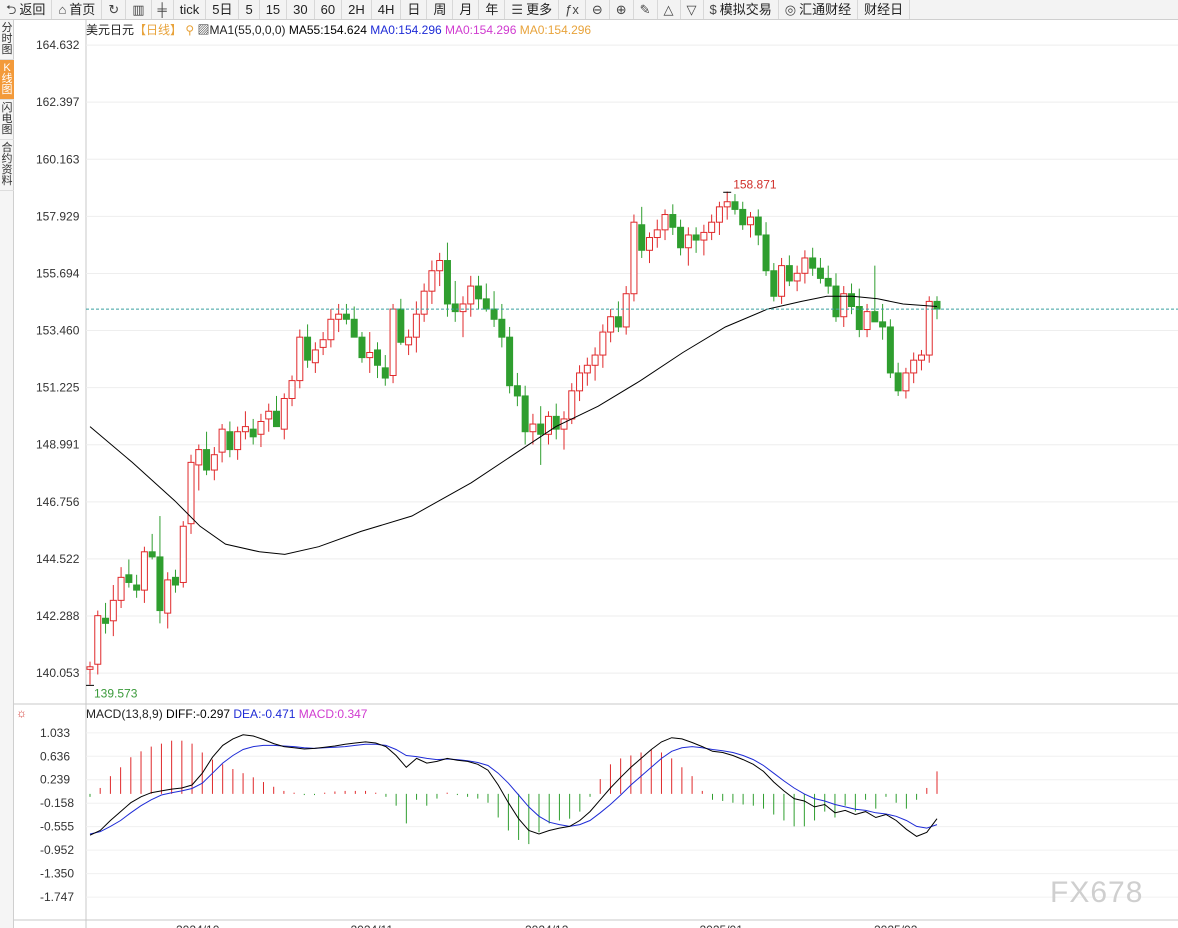  What do you see at coordinates (532, 9) in the screenshot?
I see `toolbar-button-17: ☰ 更多` at bounding box center [532, 9].